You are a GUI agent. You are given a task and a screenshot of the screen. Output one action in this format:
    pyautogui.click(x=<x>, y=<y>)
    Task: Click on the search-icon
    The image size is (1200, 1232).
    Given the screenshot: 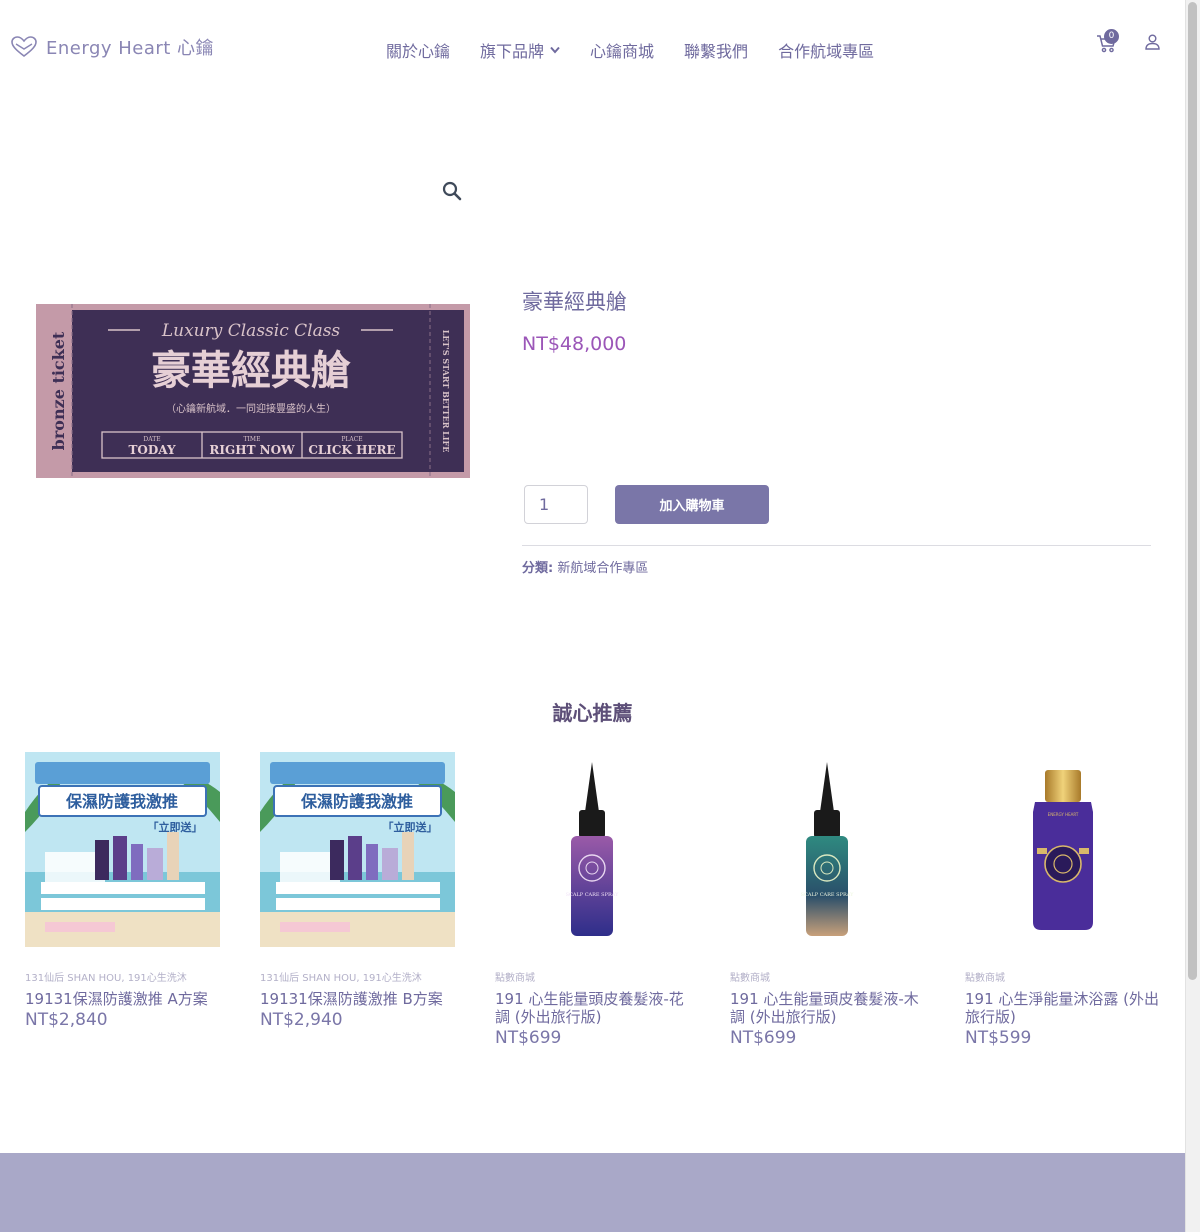 What is the action you would take?
    pyautogui.click(x=452, y=191)
    